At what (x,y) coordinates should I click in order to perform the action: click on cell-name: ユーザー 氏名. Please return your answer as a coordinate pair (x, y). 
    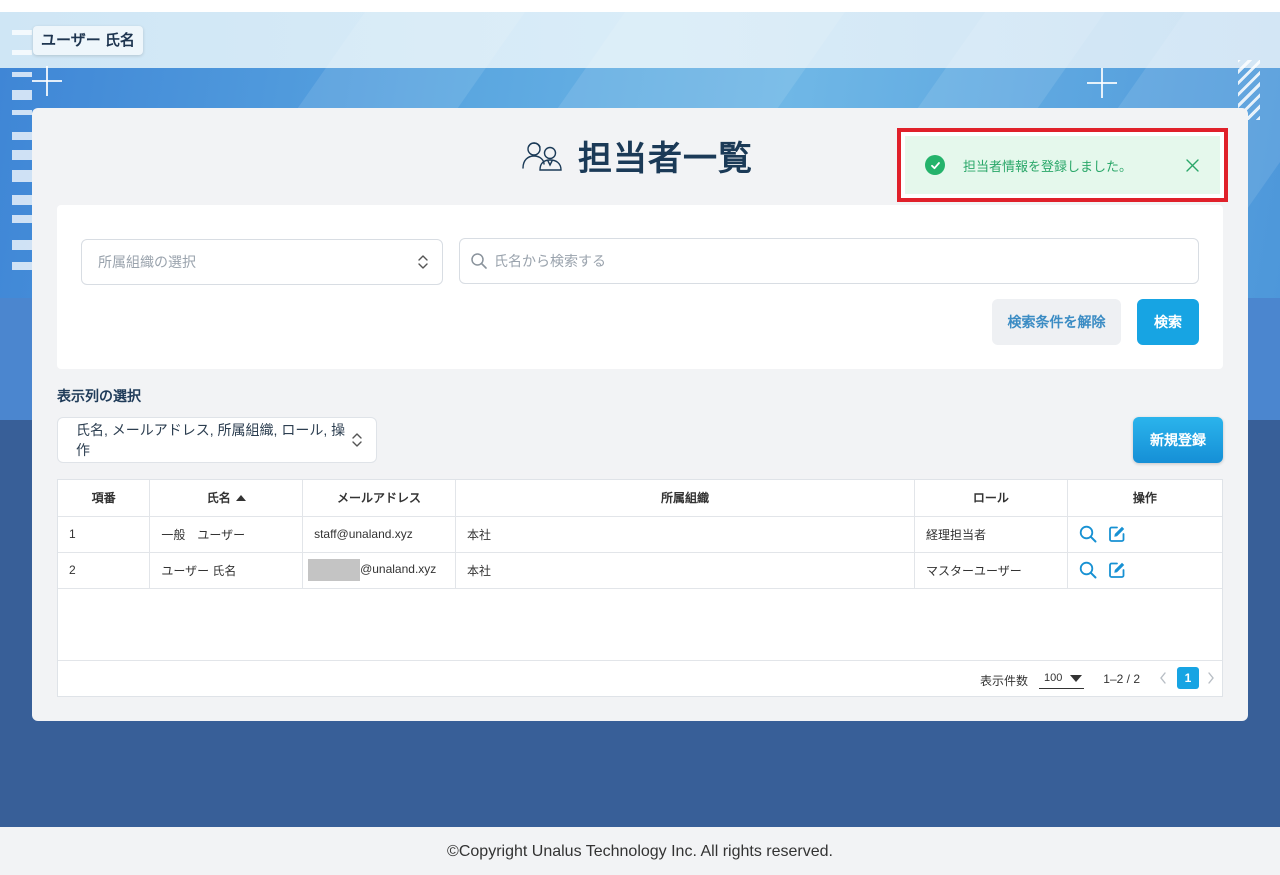
    Looking at the image, I should click on (226, 570).